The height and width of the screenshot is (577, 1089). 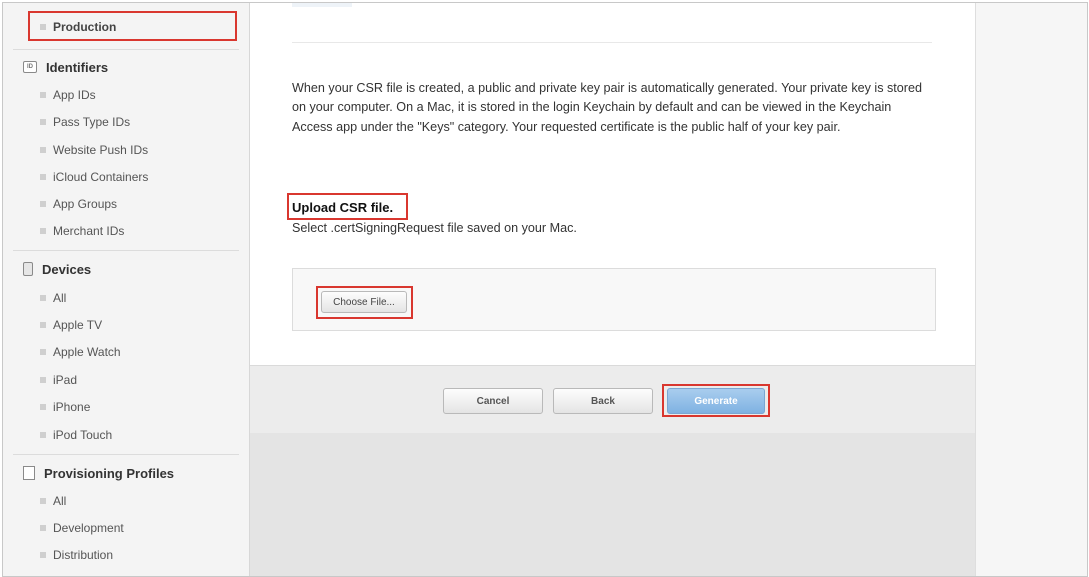 What do you see at coordinates (89, 230) in the screenshot?
I see `sidebar-item-label: Merchant IDs` at bounding box center [89, 230].